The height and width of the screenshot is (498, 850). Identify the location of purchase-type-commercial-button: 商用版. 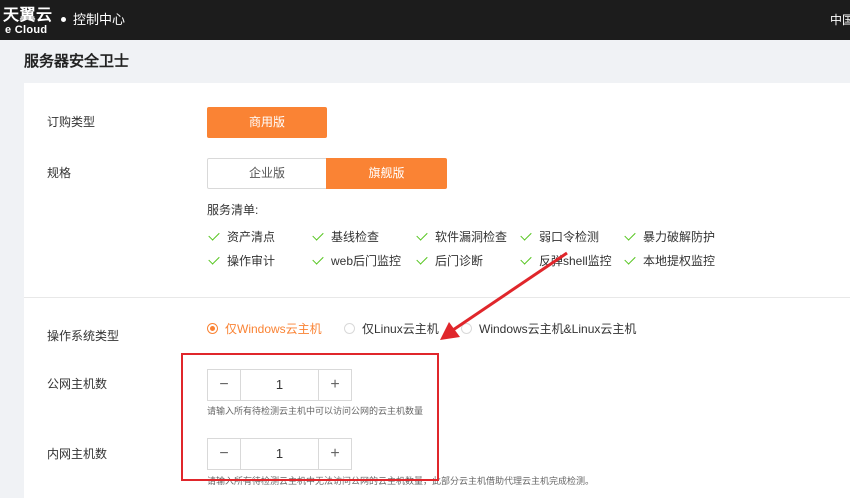
(267, 122).